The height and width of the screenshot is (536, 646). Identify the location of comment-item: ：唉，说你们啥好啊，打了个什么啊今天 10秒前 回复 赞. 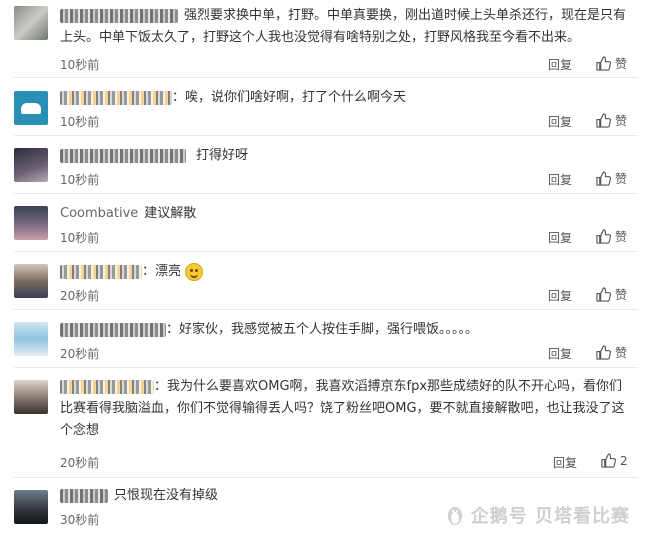
(323, 107).